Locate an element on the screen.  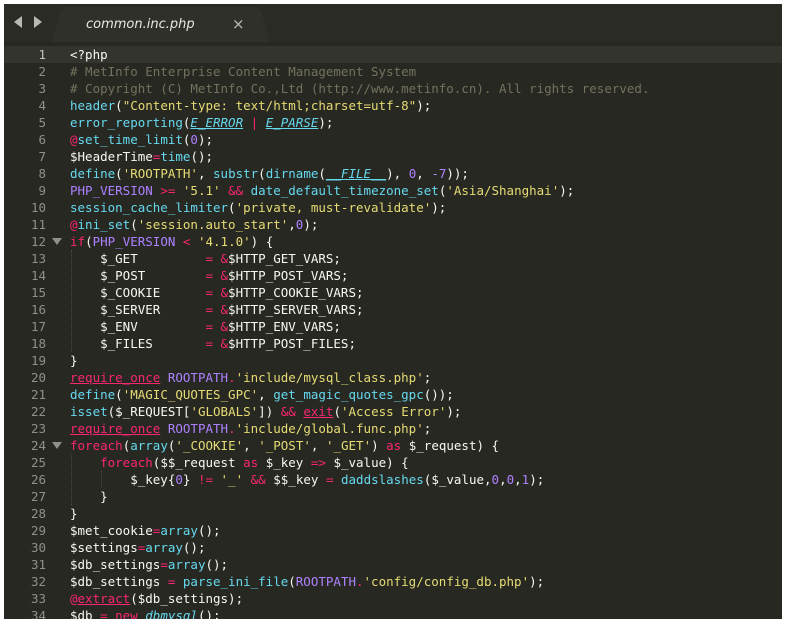
code-text: error_reporting(E_ERROR | E_PARSE); is located at coordinates (201, 122).